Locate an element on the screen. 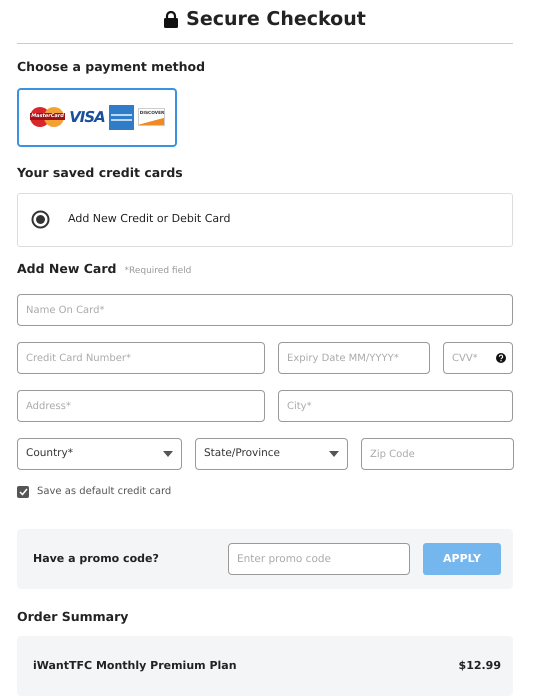 This screenshot has width=533, height=696. text-input-field: Name On Card* is located at coordinates (265, 310).